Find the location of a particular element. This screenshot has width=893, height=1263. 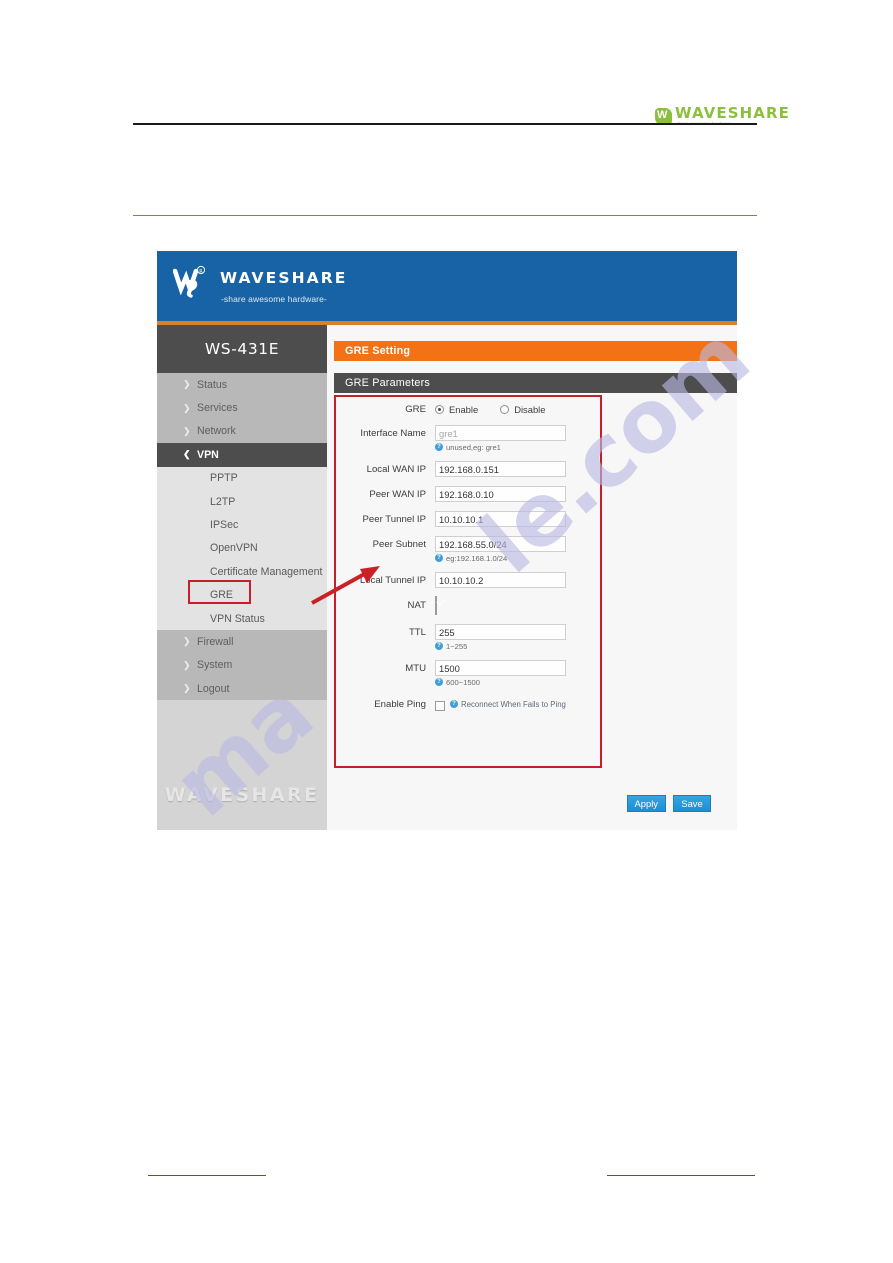

chevron-down-icon: ❮ is located at coordinates (187, 454).